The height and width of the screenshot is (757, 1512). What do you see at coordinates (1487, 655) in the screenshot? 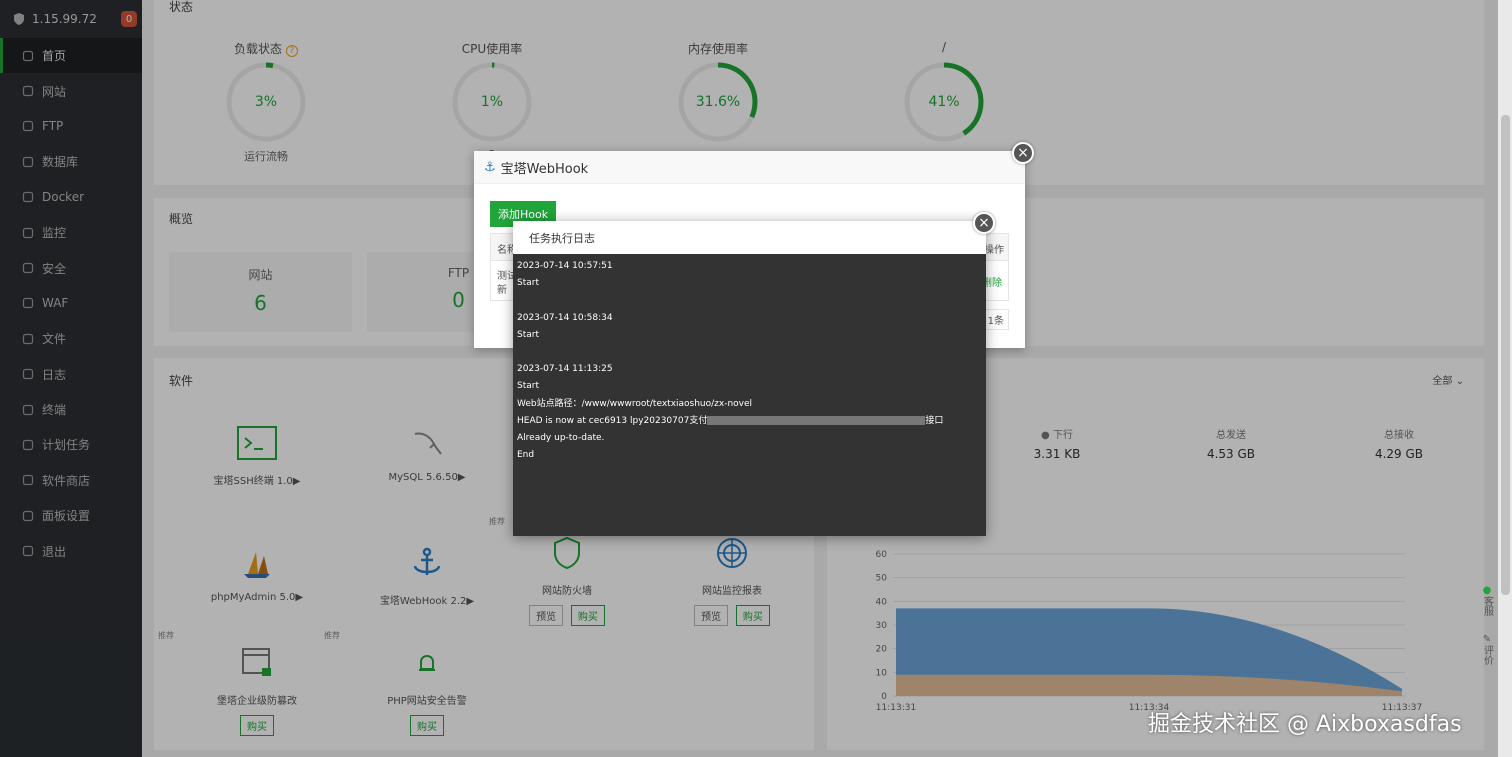
I see `review-label: 评价` at bounding box center [1487, 655].